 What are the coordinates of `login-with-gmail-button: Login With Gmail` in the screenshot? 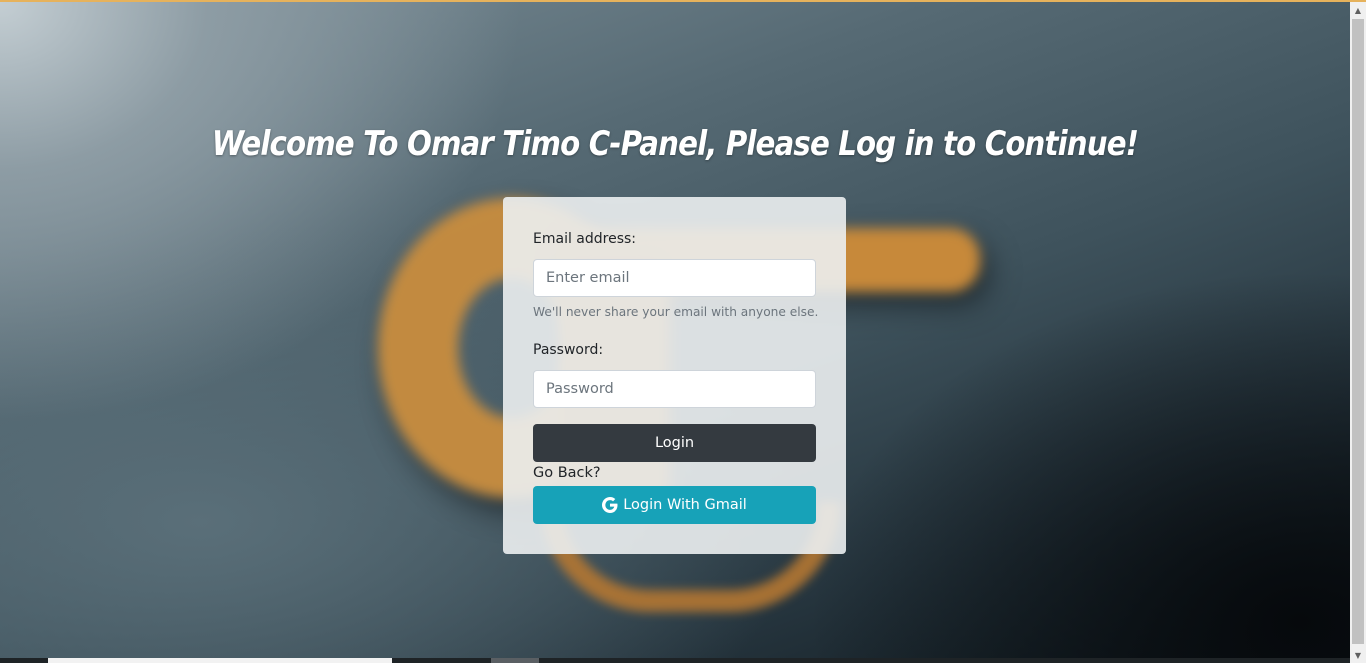 It's located at (674, 505).